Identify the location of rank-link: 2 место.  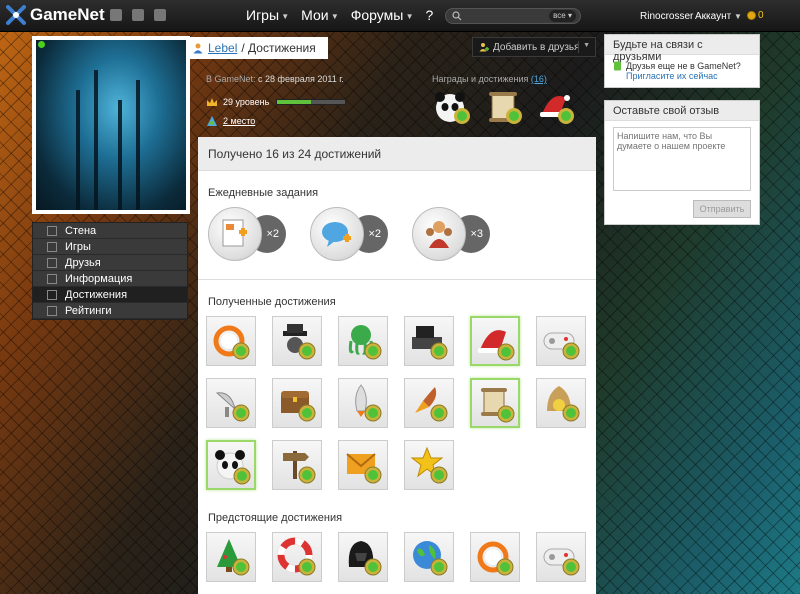
(239, 121).